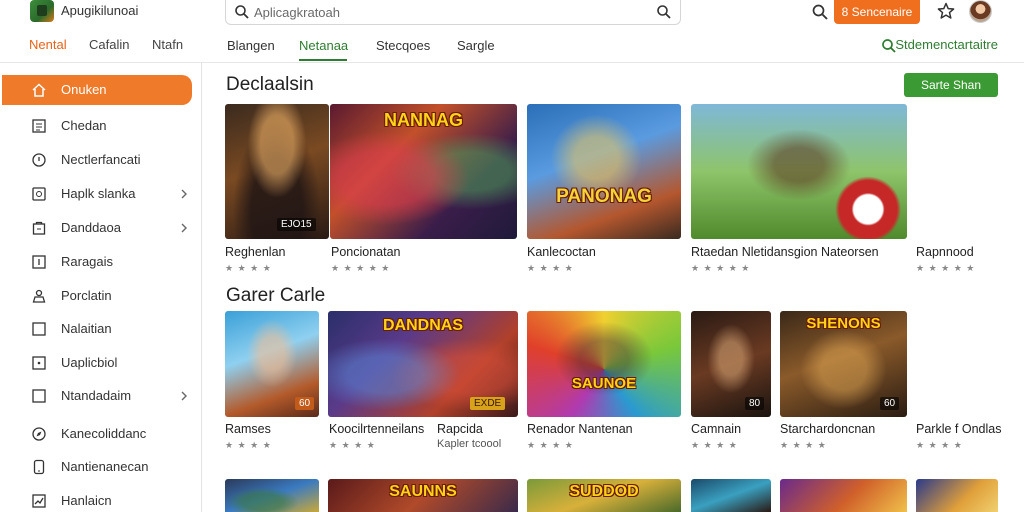 Image resolution: width=1024 pixels, height=512 pixels. Describe the element at coordinates (39, 501) in the screenshot. I see `chart-icon` at that location.